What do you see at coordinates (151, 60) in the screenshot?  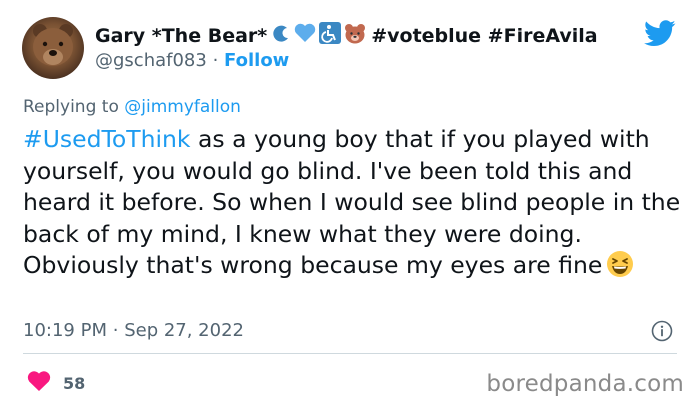 I see `author-handle: @gschaf083` at bounding box center [151, 60].